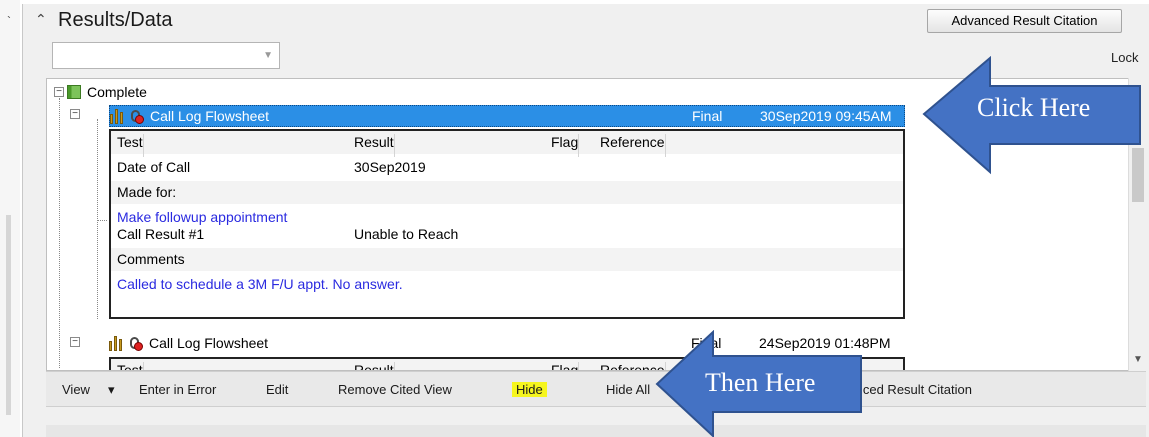 The height and width of the screenshot is (437, 1149). Describe the element at coordinates (1034, 107) in the screenshot. I see `click-here-label: Click Here` at that location.